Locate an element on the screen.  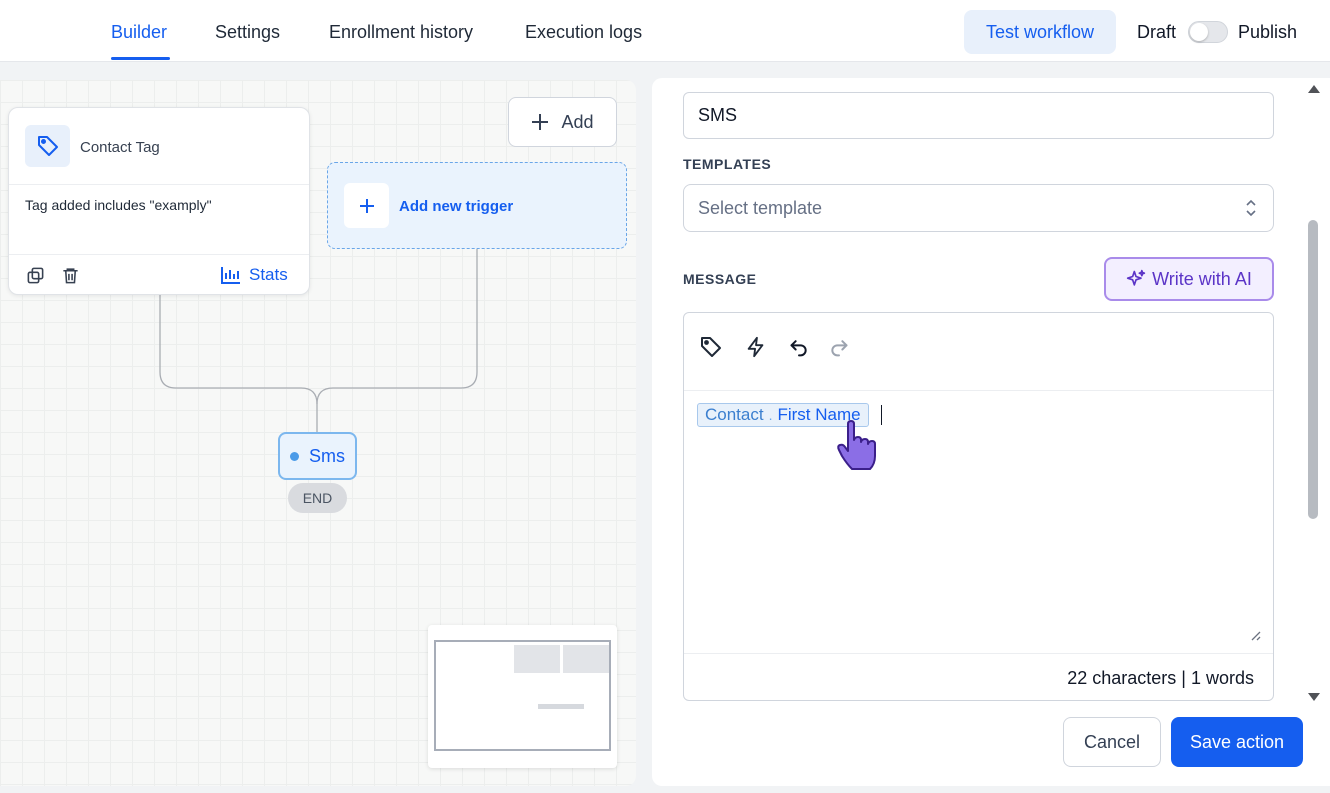
text-caret is located at coordinates (881, 415).